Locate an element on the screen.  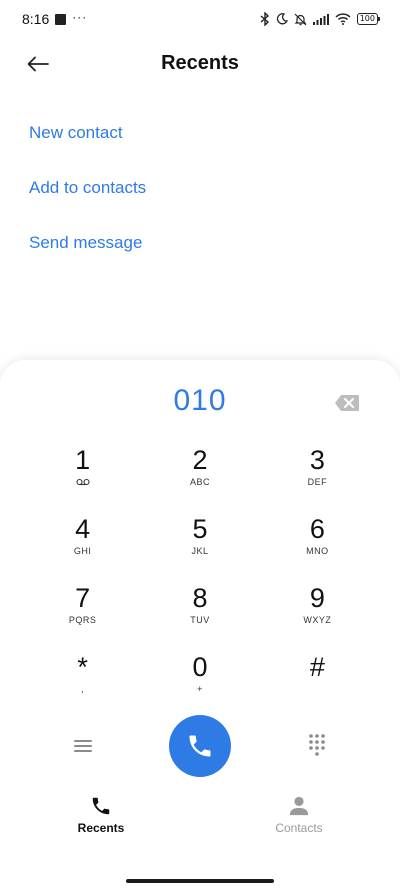
key-5: 5 JKL is located at coordinates (199, 547).